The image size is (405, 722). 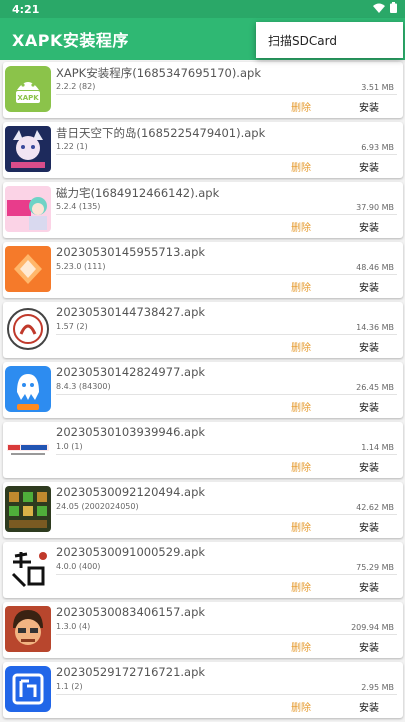 What do you see at coordinates (97, 506) in the screenshot?
I see `apk-version: 24.05 (2002024050)` at bounding box center [97, 506].